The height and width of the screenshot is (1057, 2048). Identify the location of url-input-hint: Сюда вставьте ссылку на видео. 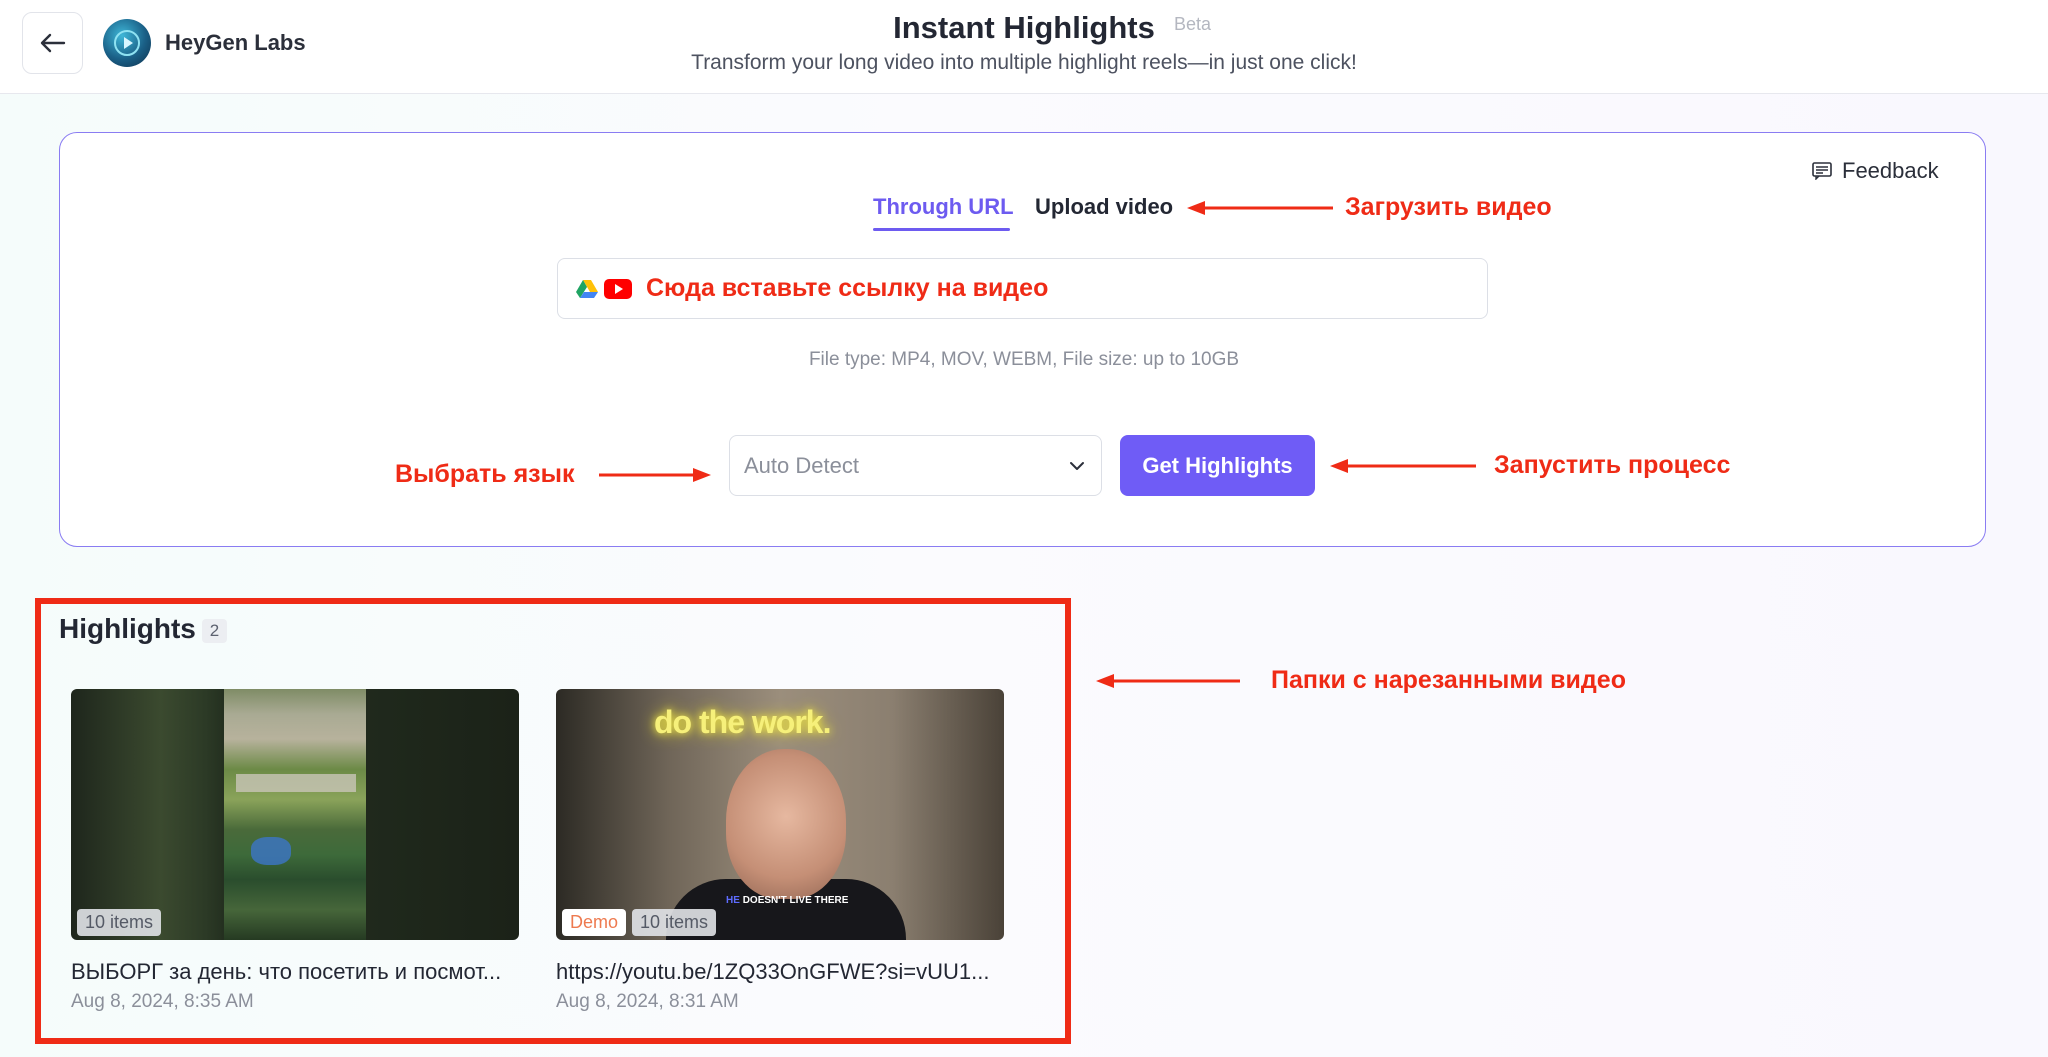
(847, 288).